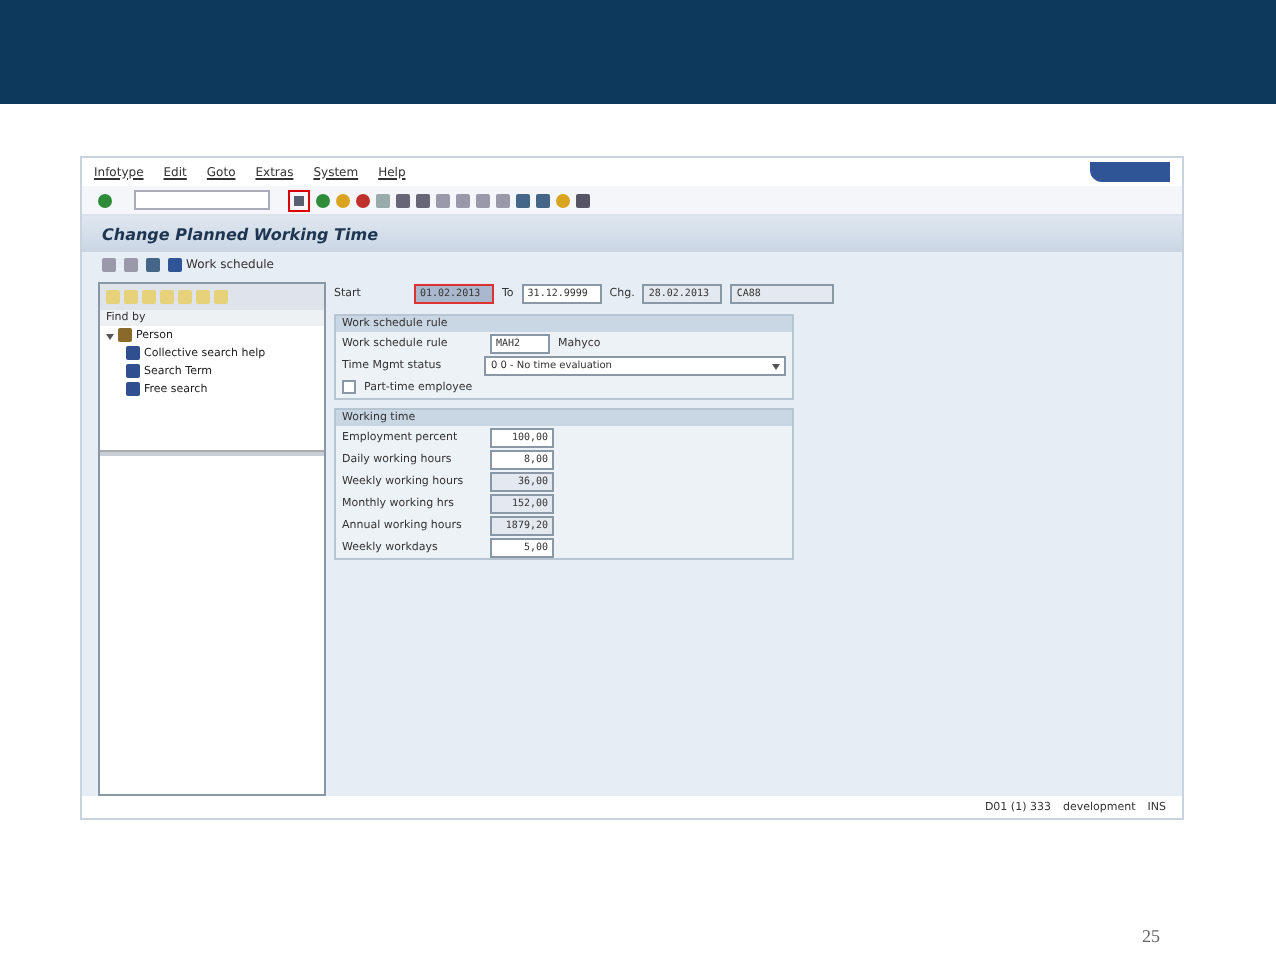  What do you see at coordinates (632, 234) in the screenshot?
I see `screen-title: Change Planned Working Time` at bounding box center [632, 234].